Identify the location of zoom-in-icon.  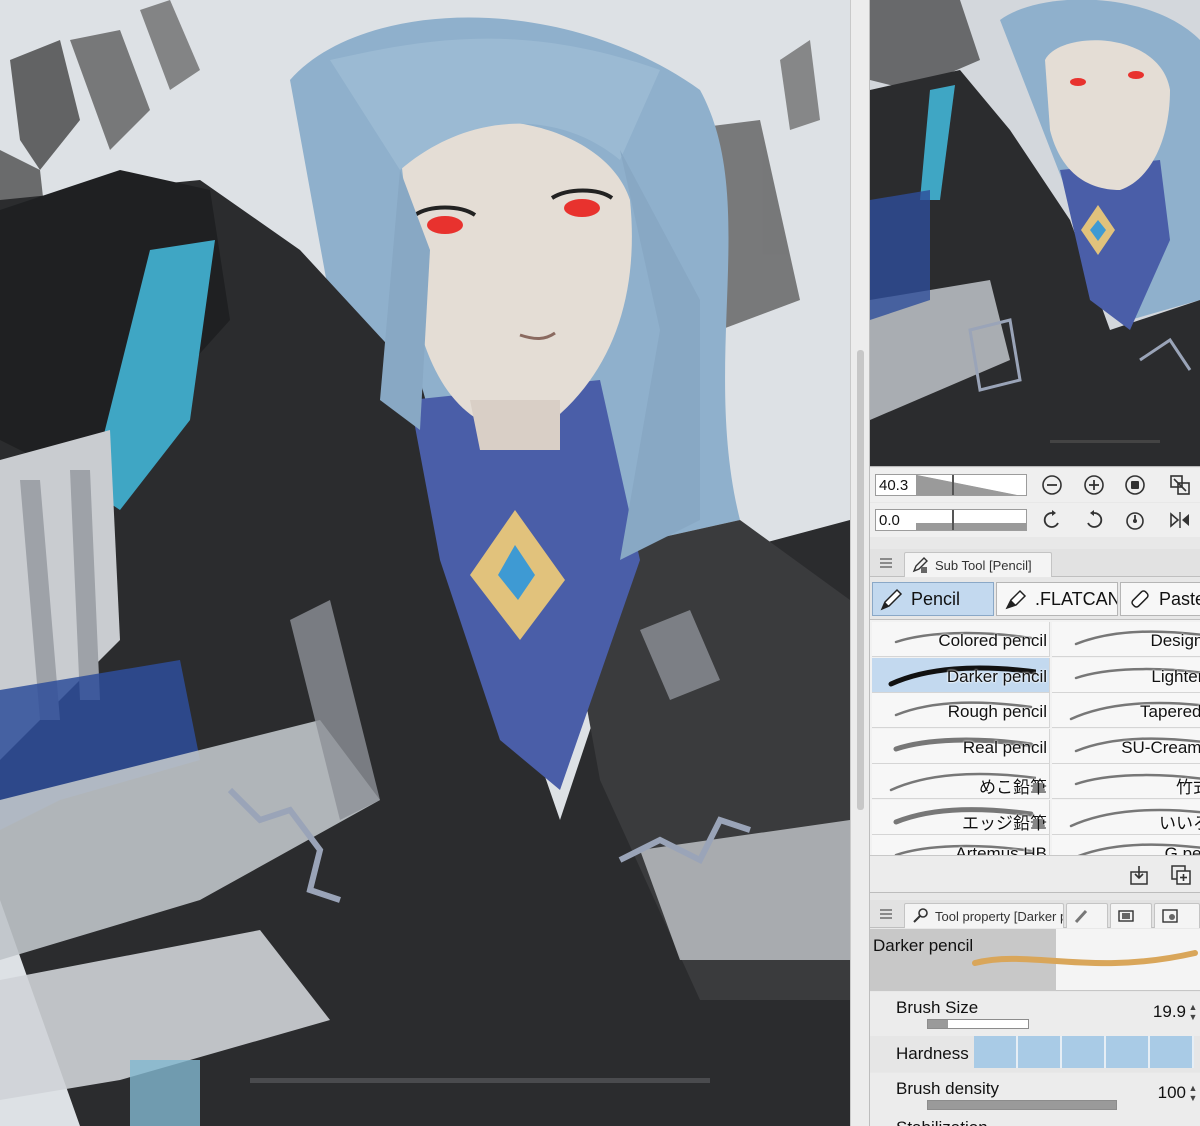
(1094, 485).